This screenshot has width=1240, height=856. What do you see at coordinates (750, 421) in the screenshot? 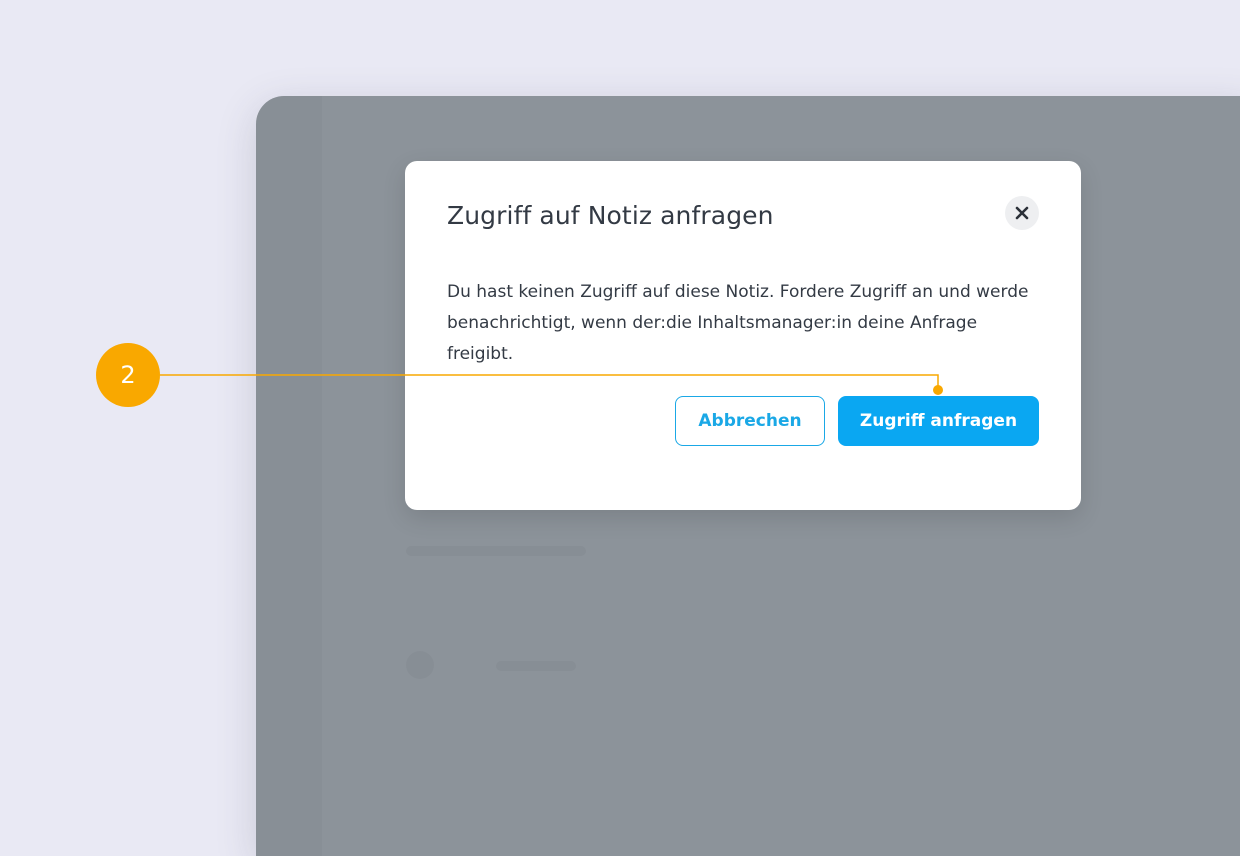
I see `cancel-button: Abbrechen` at bounding box center [750, 421].